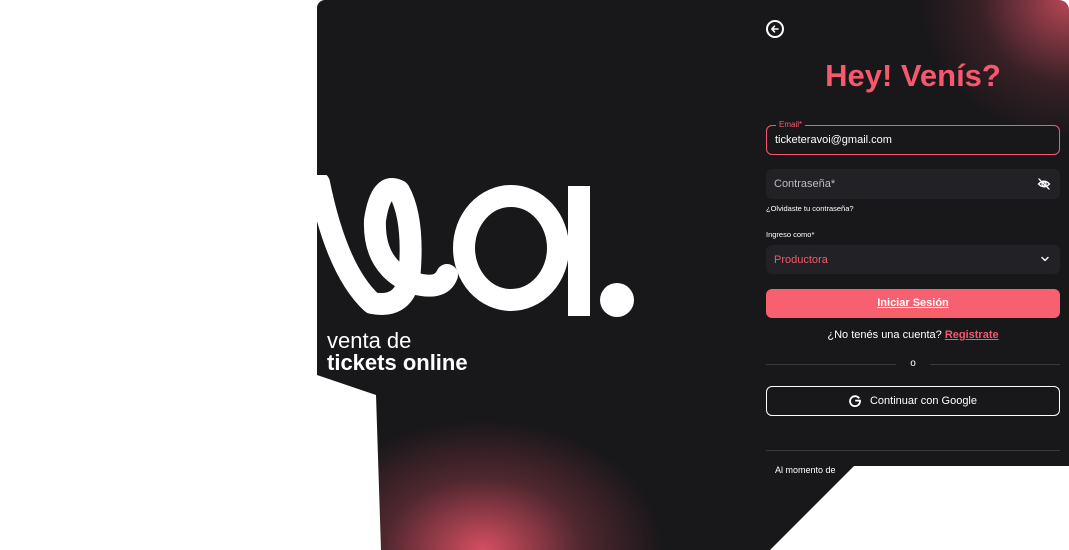 This screenshot has height=550, width=1069. Describe the element at coordinates (397, 362) in the screenshot. I see `tagline-line-2: tickets online` at that location.